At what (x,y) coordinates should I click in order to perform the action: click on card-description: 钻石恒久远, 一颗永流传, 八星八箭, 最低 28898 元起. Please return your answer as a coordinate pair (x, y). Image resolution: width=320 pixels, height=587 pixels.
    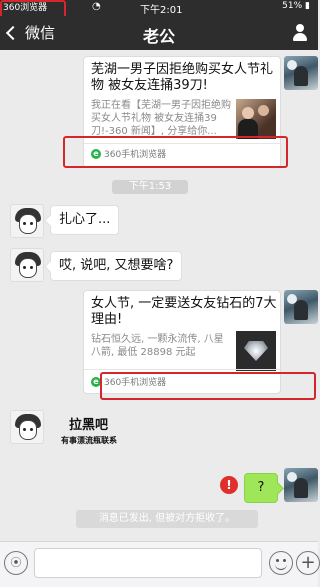
    Looking at the image, I should click on (157, 346).